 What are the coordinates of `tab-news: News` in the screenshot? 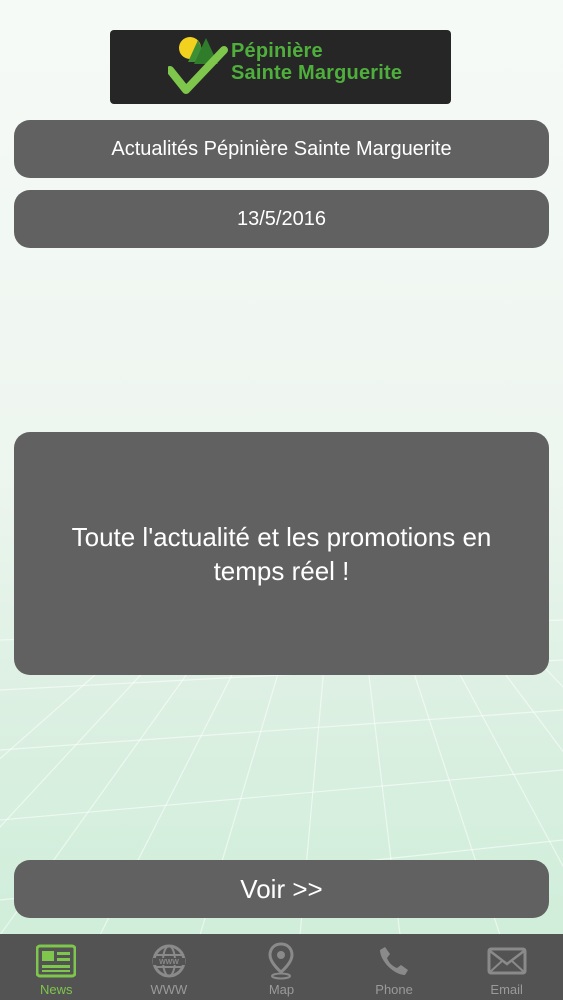 It's located at (56, 967).